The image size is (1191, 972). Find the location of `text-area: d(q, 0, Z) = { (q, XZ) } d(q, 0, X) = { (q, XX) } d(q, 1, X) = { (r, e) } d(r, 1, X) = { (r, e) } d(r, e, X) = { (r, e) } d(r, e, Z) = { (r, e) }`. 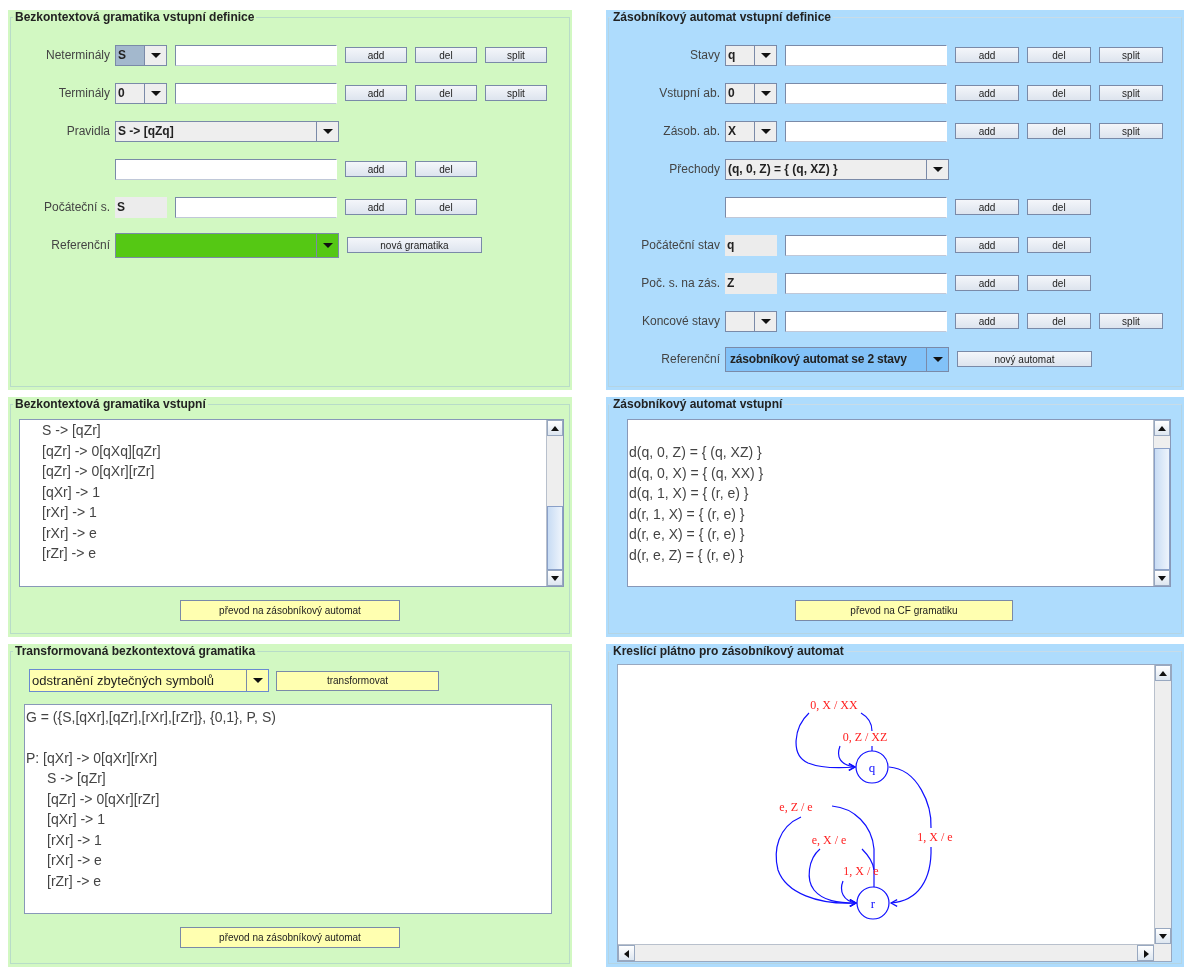

text-area: d(q, 0, Z) = { (q, XZ) } d(q, 0, X) = { (q, XX) } d(q, 1, X) = { (r, e) } d(r, 1, X) = { (r, e) } d(r, e, X) = { (r, e) } d(r, e, Z) = { (r, e) } is located at coordinates (899, 503).